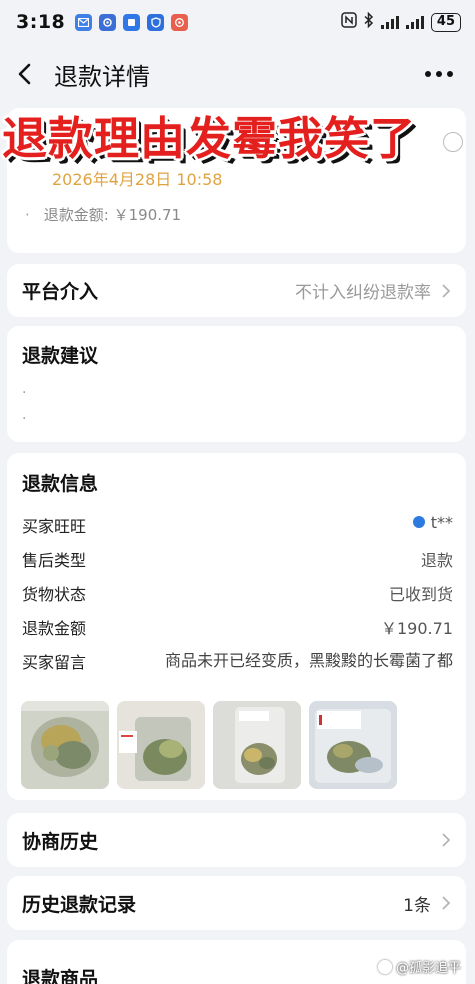 Image resolution: width=475 pixels, height=984 pixels. I want to click on status-right: 45, so click(401, 21).